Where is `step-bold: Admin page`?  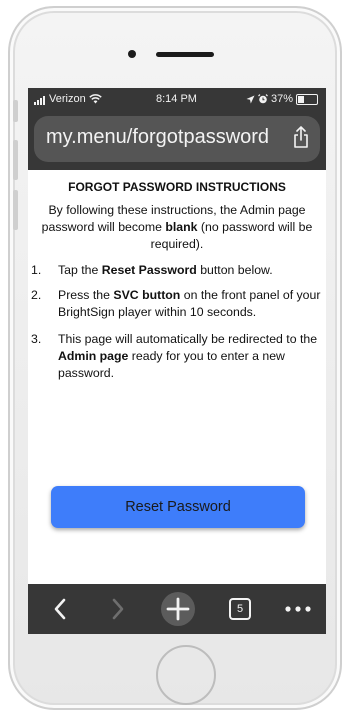
step-bold: Admin page is located at coordinates (93, 356).